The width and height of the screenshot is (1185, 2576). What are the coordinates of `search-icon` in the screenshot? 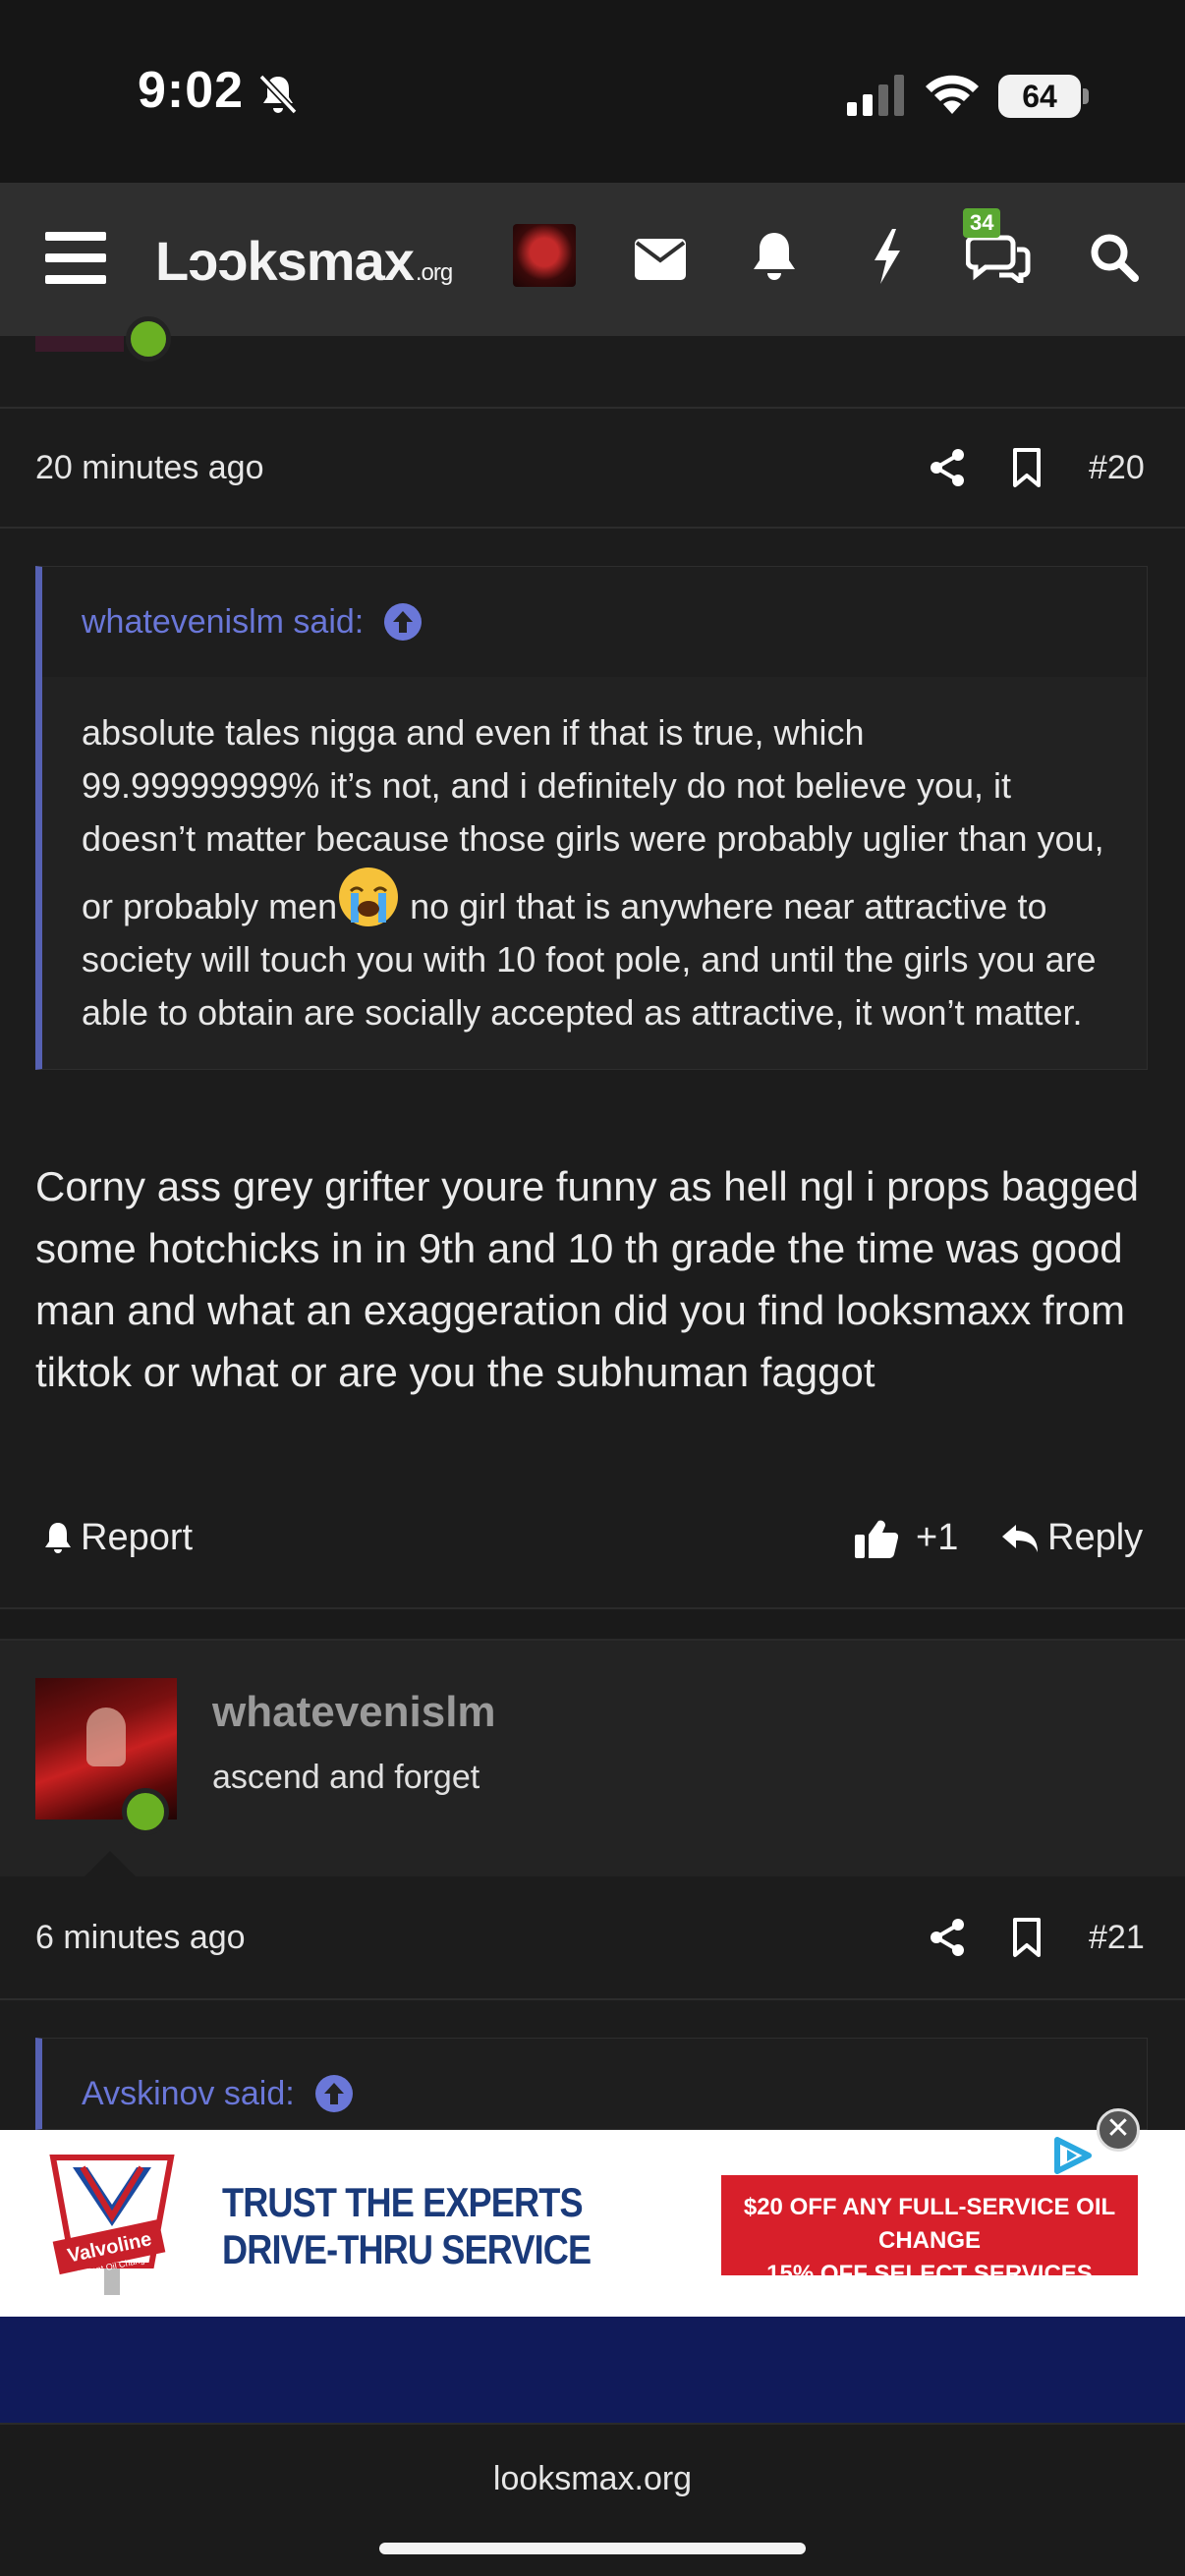 It's located at (1115, 258).